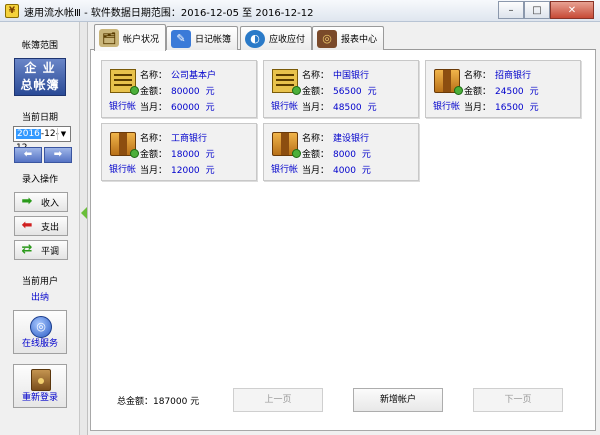  Describe the element at coordinates (518, 400) in the screenshot. I see `next-page-button: 下一页` at that location.